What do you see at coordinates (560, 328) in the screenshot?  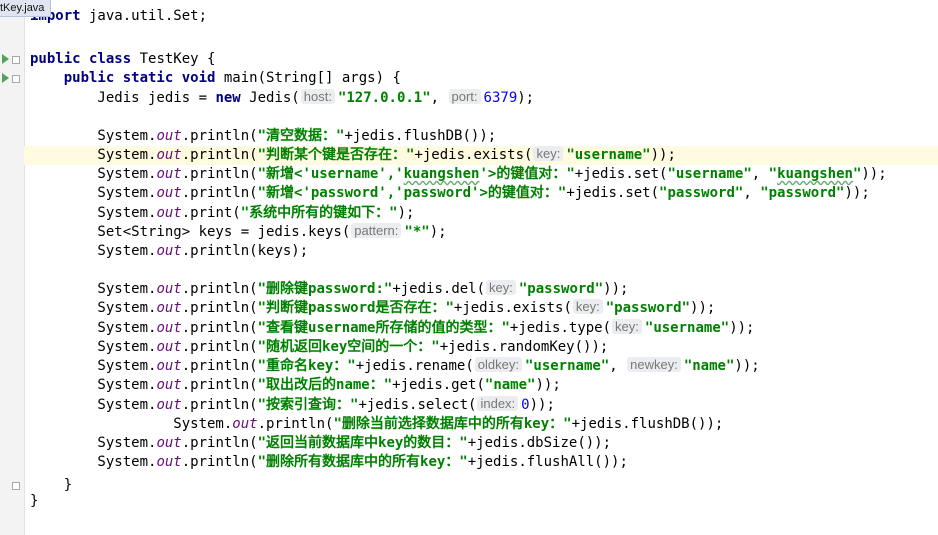 I see `code-token: +jedis.type(` at bounding box center [560, 328].